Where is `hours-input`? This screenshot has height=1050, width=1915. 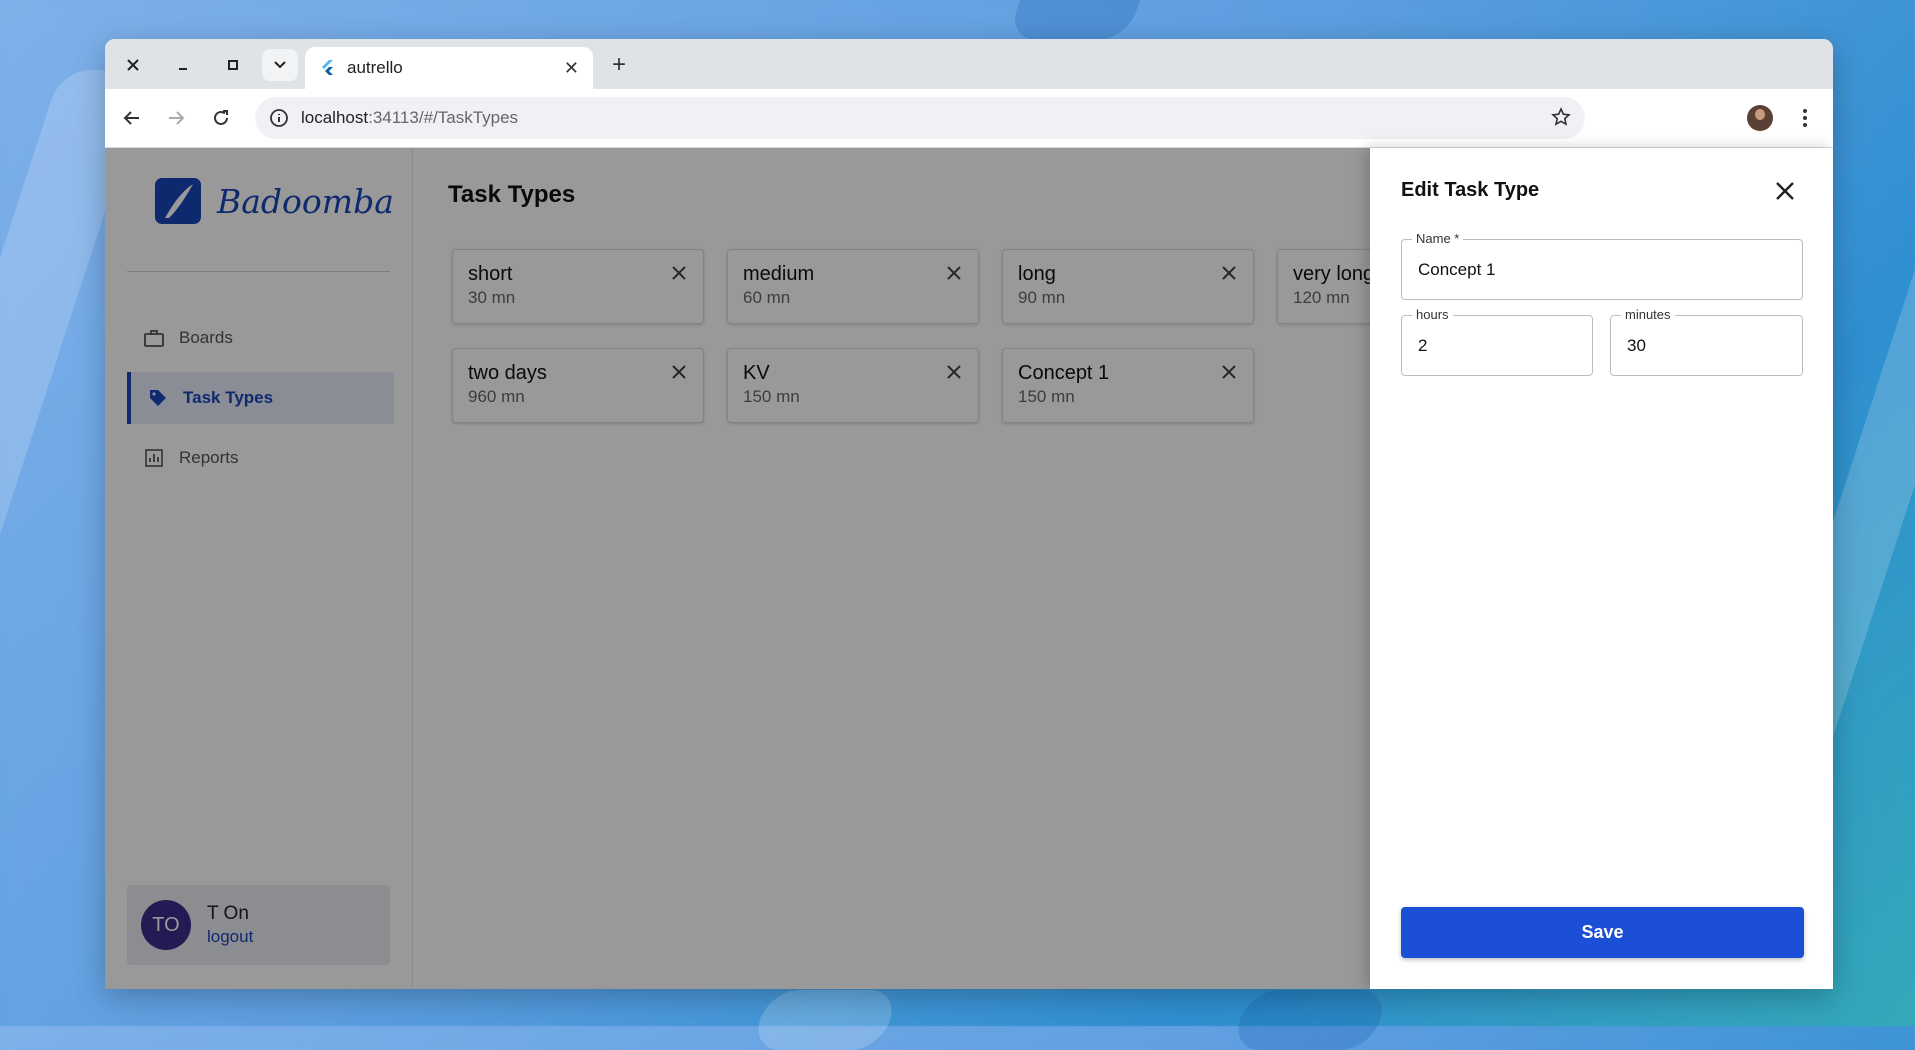
hours-input is located at coordinates (1499, 345).